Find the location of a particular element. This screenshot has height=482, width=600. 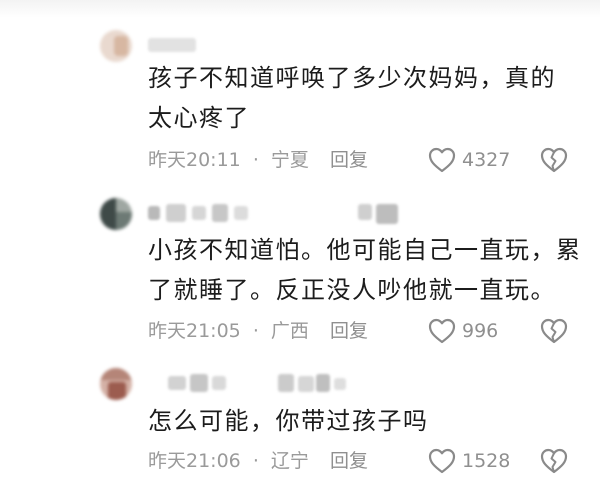

comment-location: 宁夏 is located at coordinates (289, 160).